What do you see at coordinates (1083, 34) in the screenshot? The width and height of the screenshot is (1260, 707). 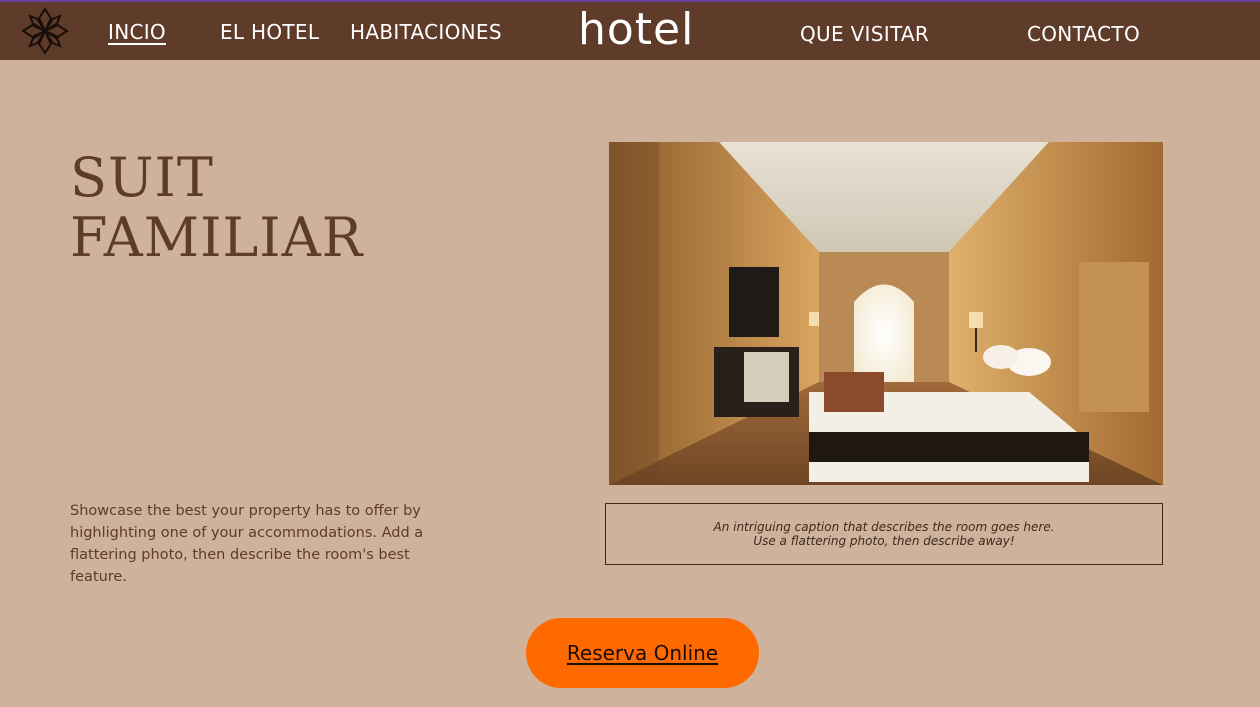 I see `nav-link-contacto: CONTACTO` at bounding box center [1083, 34].